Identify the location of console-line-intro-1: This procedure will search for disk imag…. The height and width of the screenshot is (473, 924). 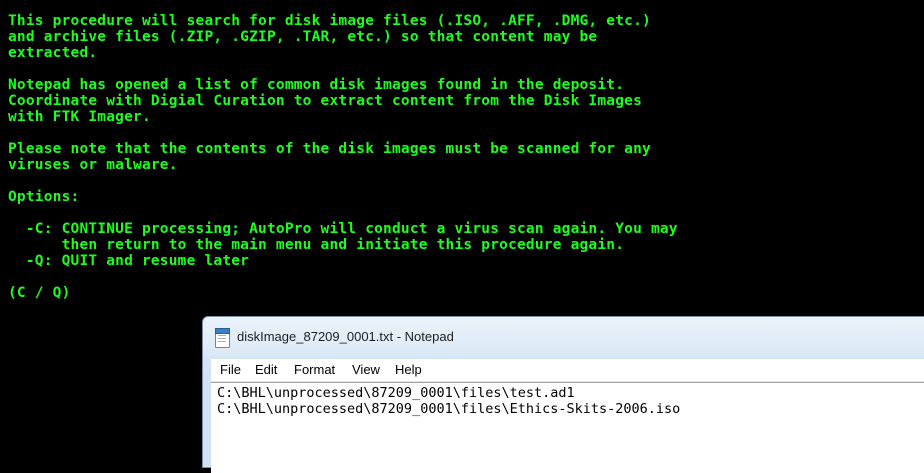
(329, 21).